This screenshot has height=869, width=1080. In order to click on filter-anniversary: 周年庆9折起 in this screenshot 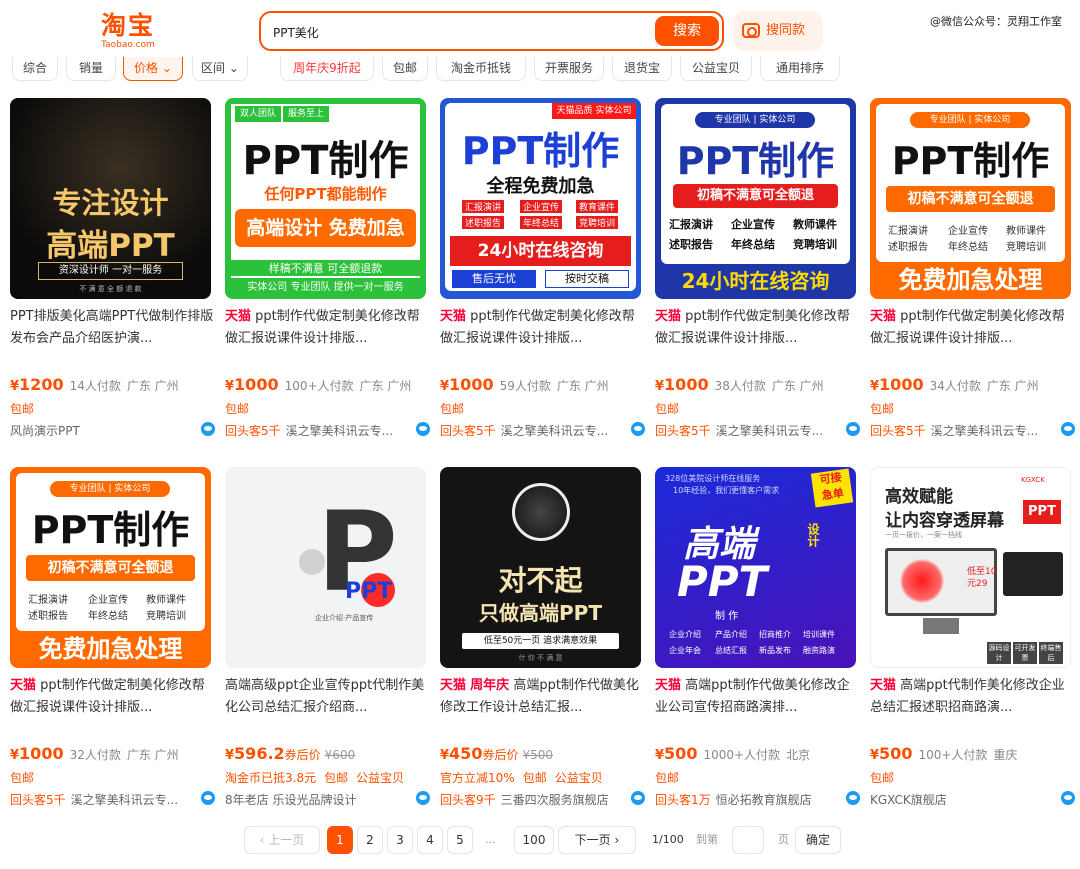, I will do `click(327, 69)`.